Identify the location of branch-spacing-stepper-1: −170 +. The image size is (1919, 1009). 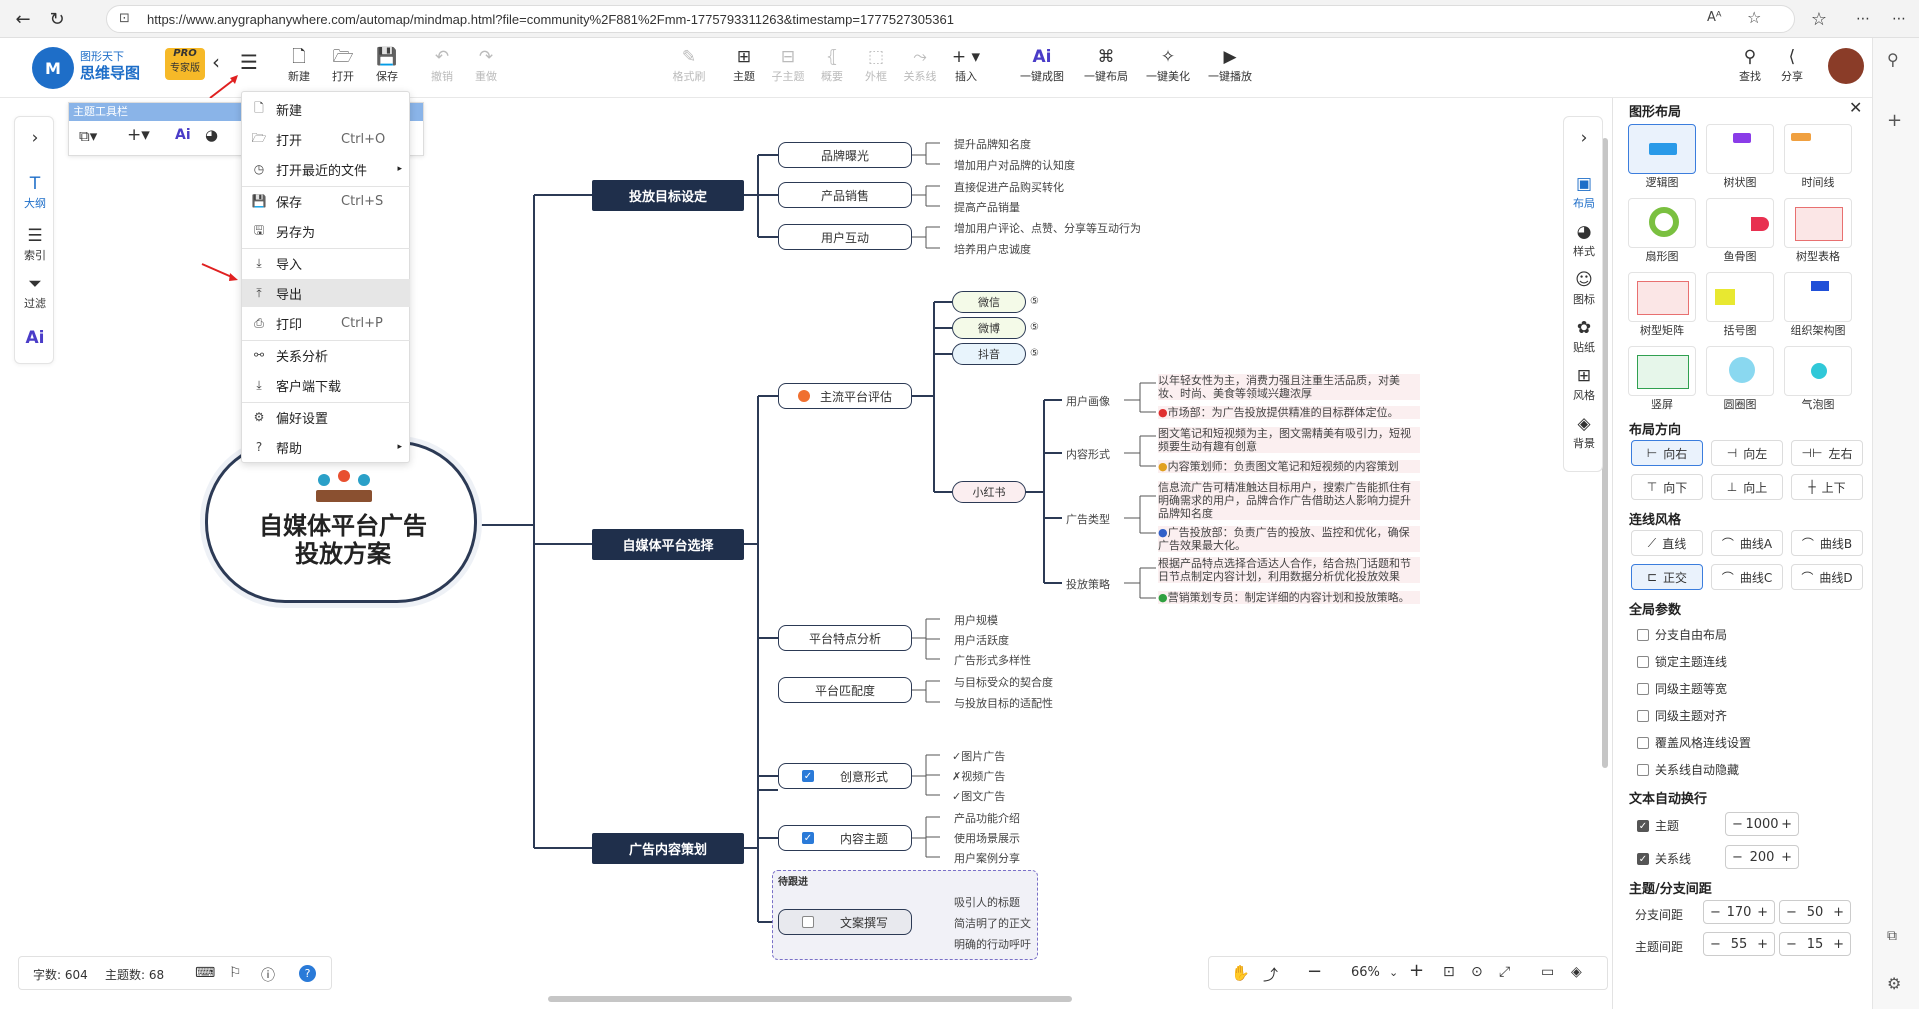
(1739, 912).